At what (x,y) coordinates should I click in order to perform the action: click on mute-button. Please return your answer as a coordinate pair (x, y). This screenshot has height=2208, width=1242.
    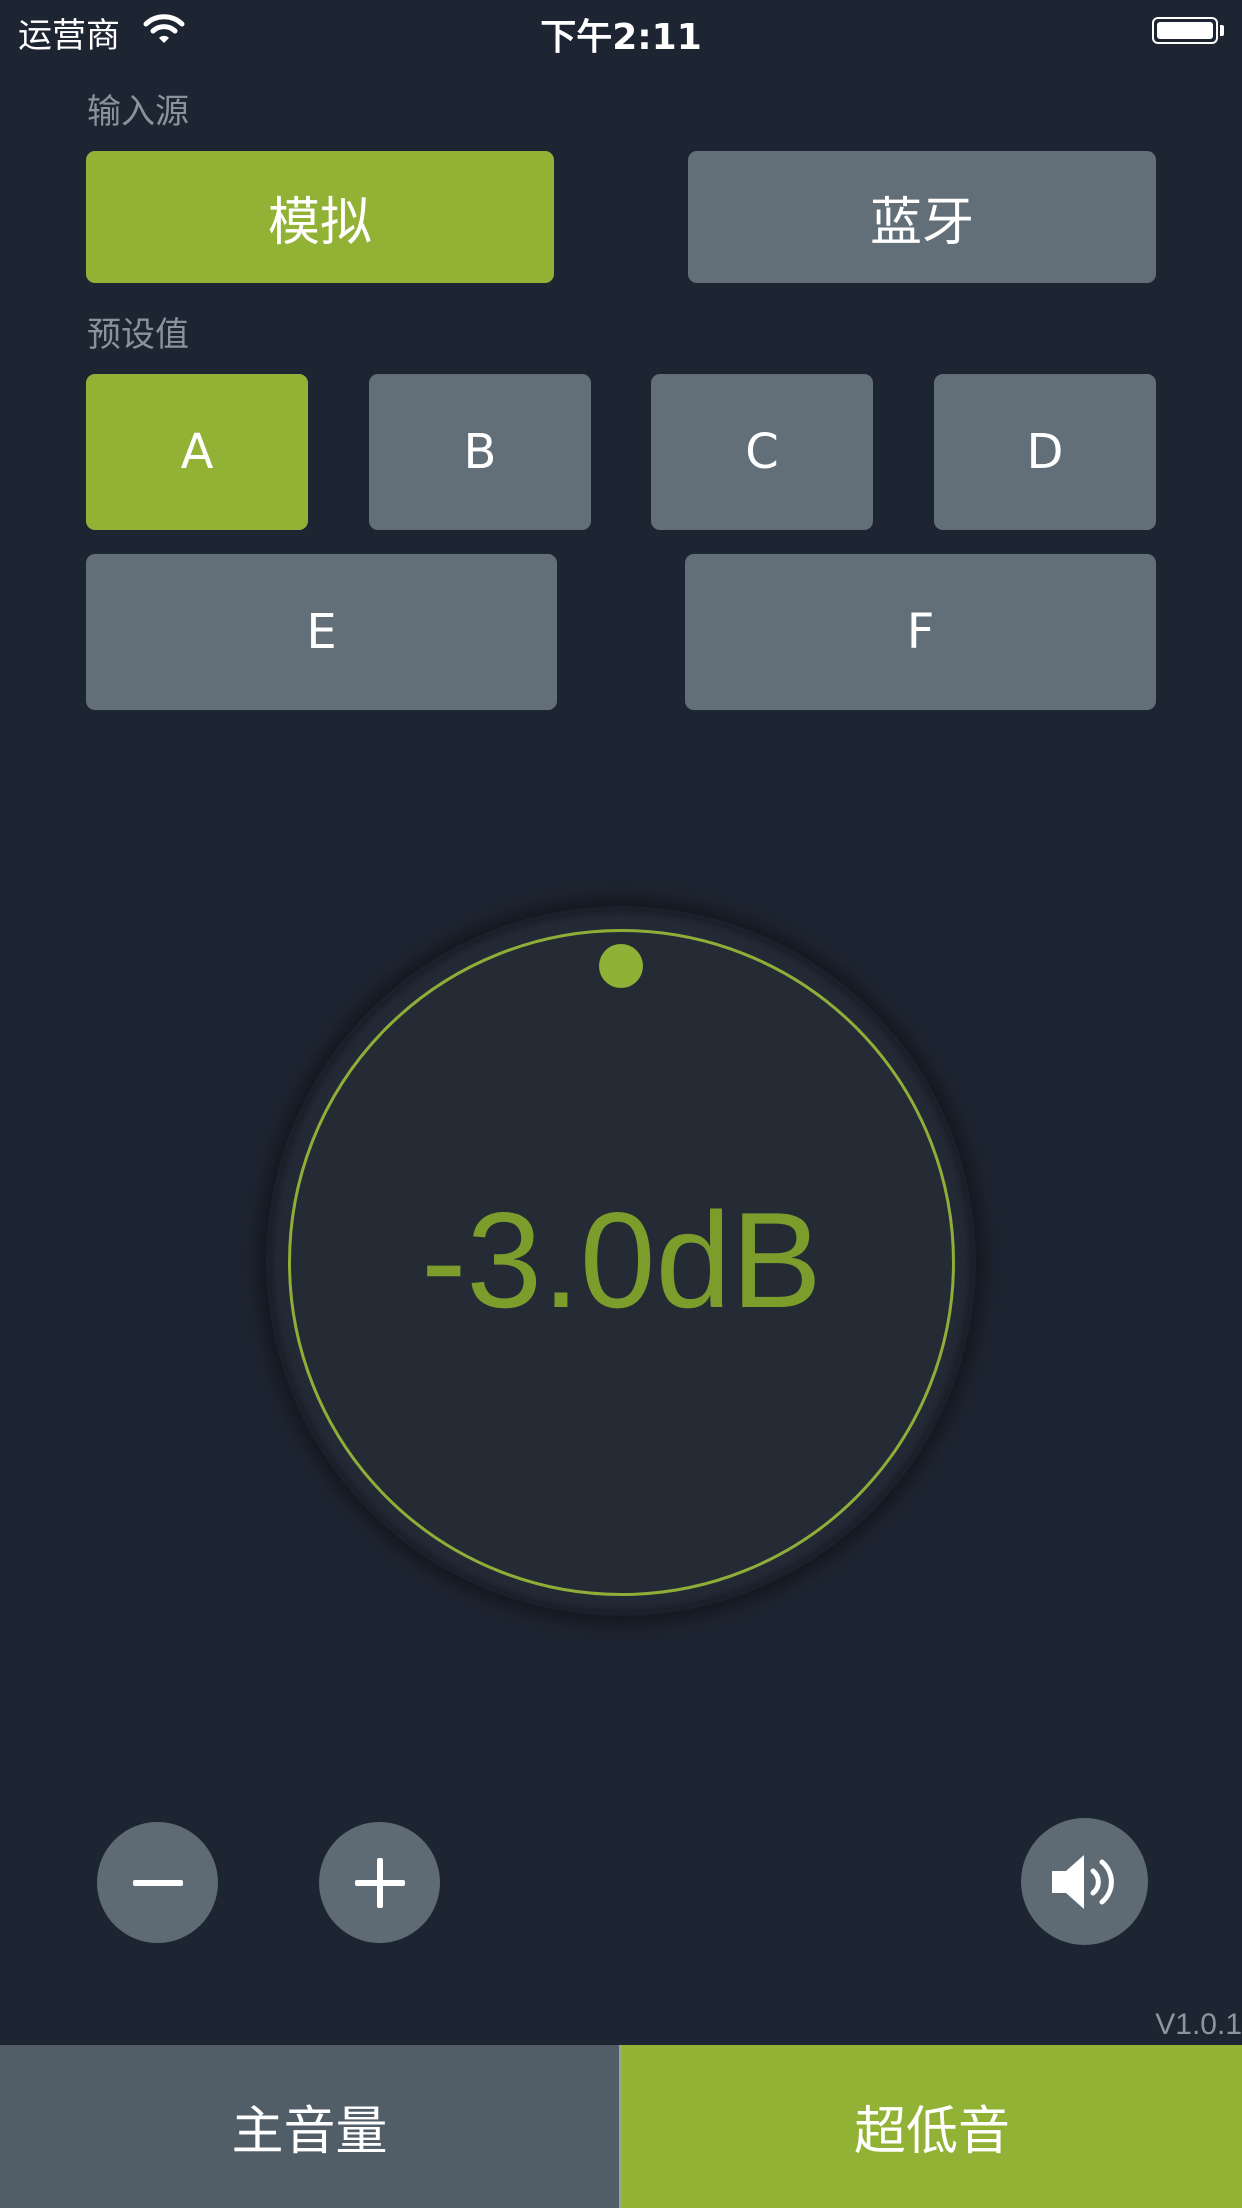
    Looking at the image, I should click on (1084, 1881).